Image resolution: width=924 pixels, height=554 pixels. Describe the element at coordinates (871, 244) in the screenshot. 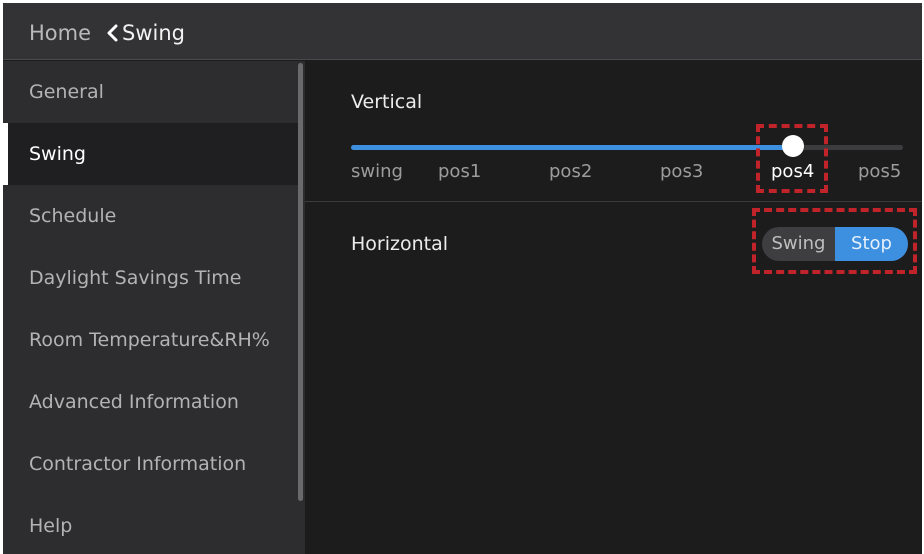

I see `horizontal-option-stop: Stop` at that location.